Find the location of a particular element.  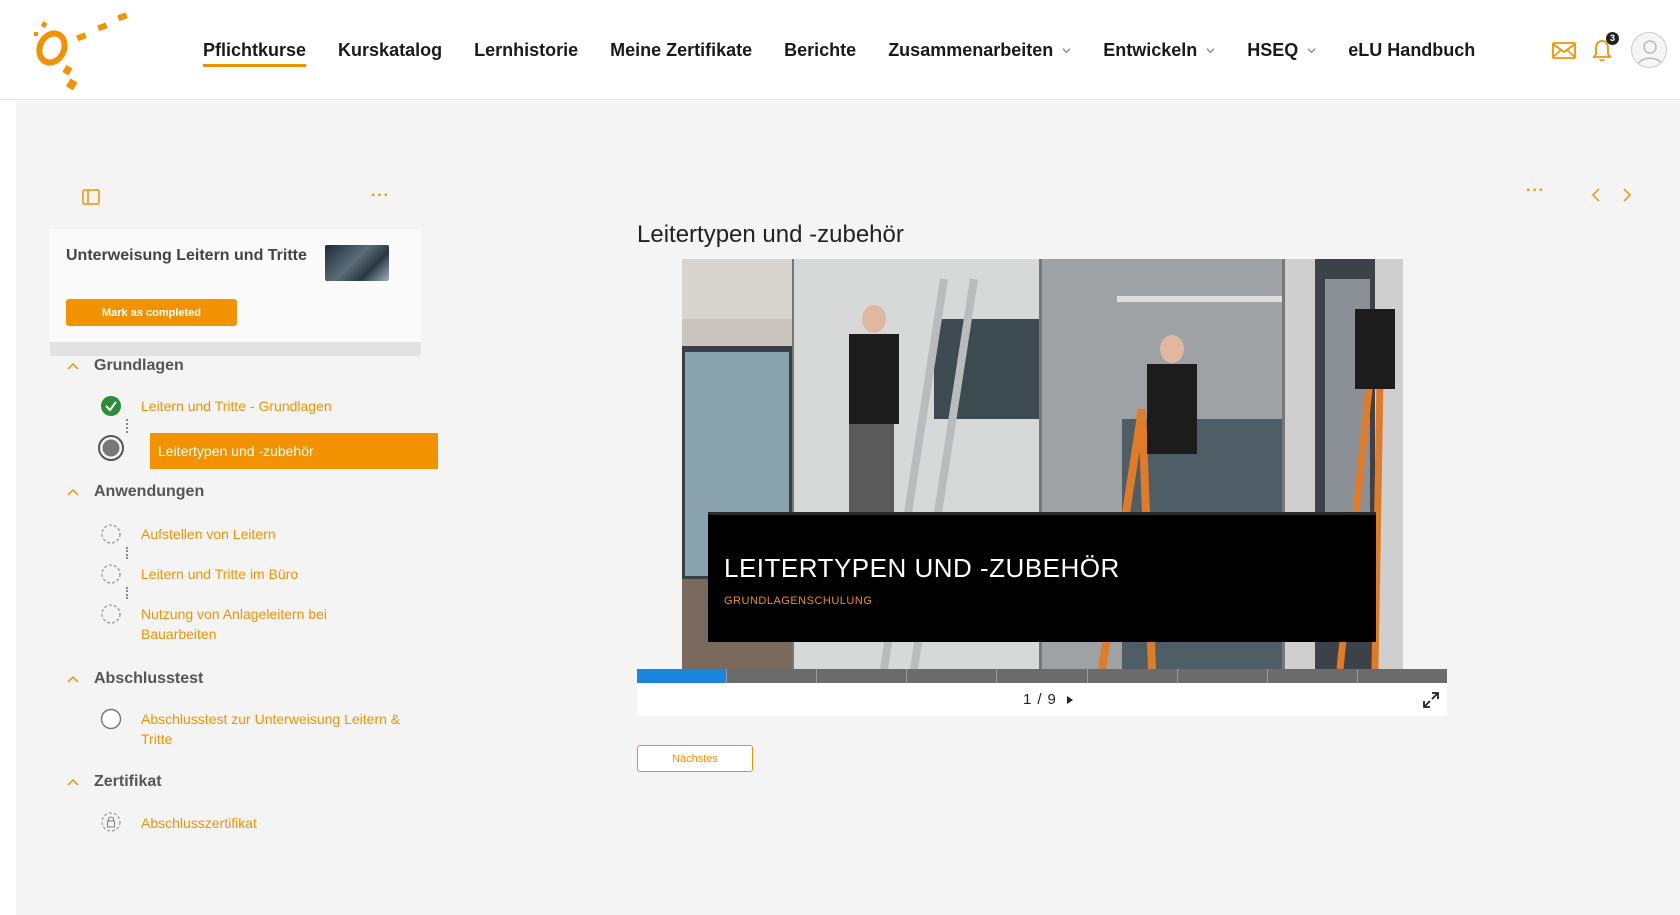

page-title: Leitertypen und -zubehör is located at coordinates (770, 234).